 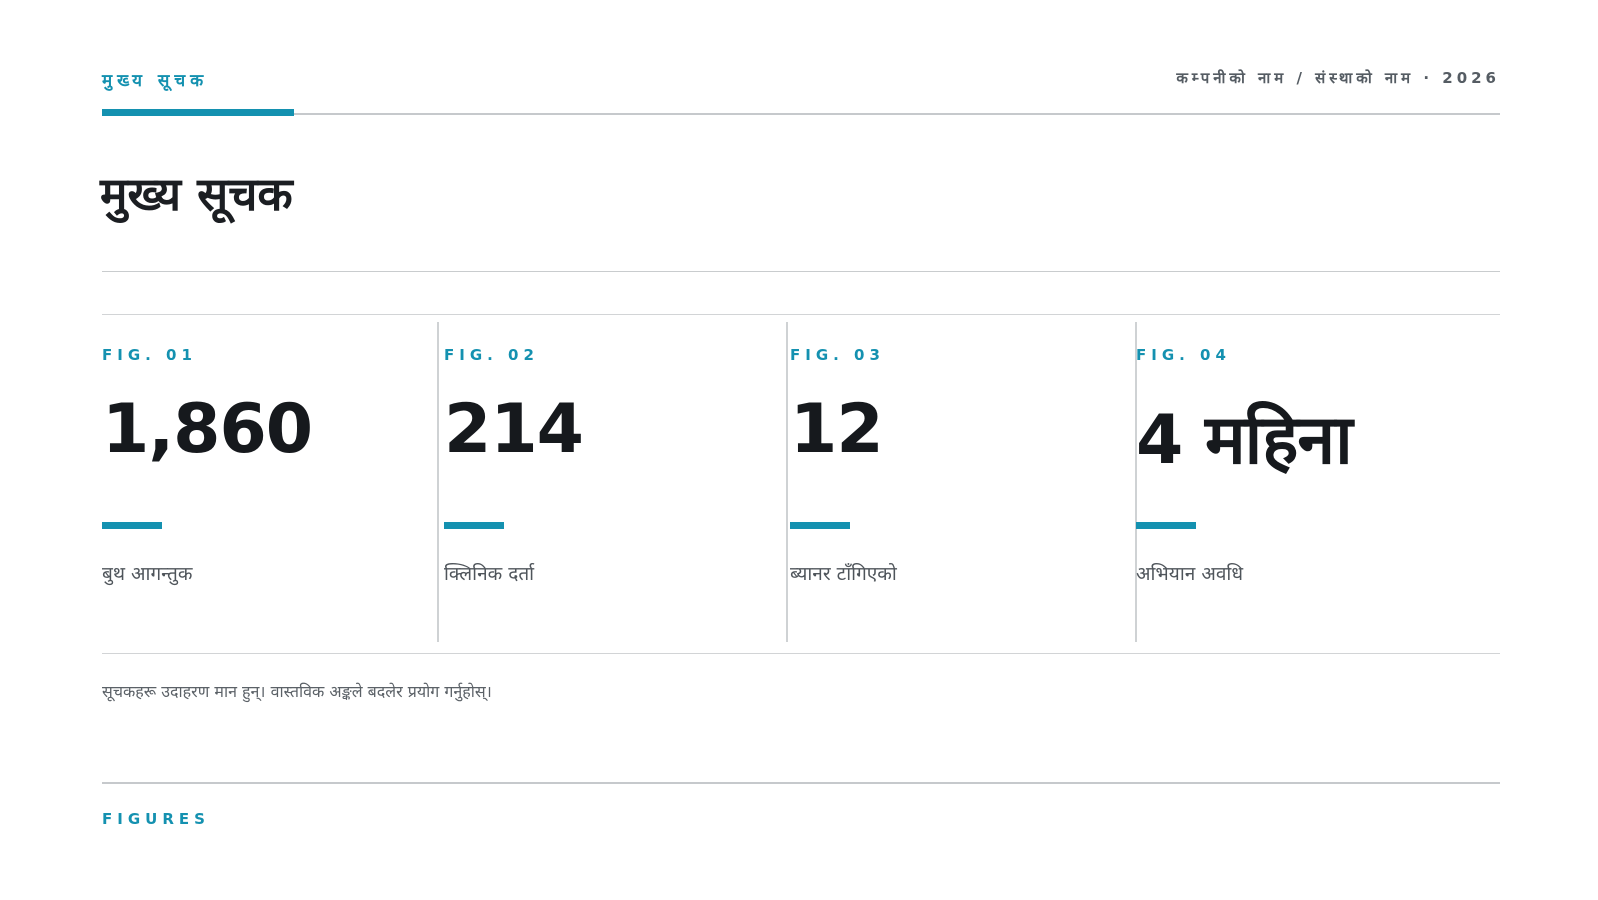 What do you see at coordinates (196, 194) in the screenshot?
I see `page-title: मुख्य सूचक` at bounding box center [196, 194].